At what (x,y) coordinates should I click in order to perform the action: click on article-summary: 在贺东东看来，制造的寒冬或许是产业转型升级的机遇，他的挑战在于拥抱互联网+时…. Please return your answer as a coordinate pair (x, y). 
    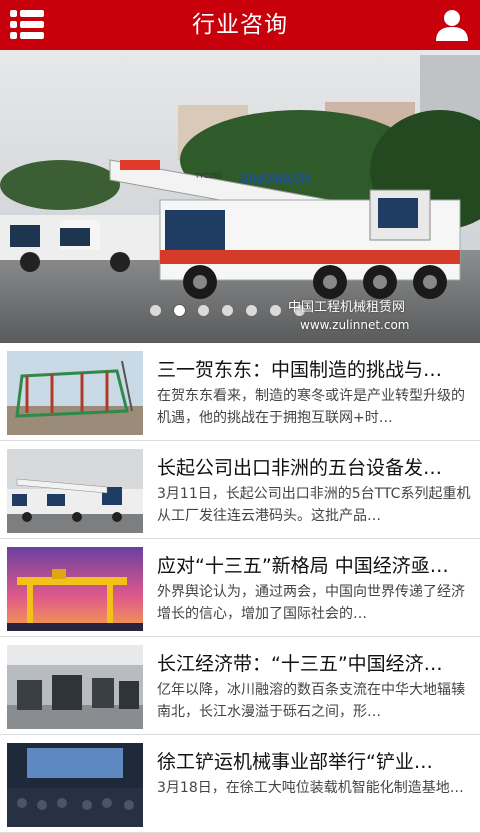
    Looking at the image, I should click on (311, 407).